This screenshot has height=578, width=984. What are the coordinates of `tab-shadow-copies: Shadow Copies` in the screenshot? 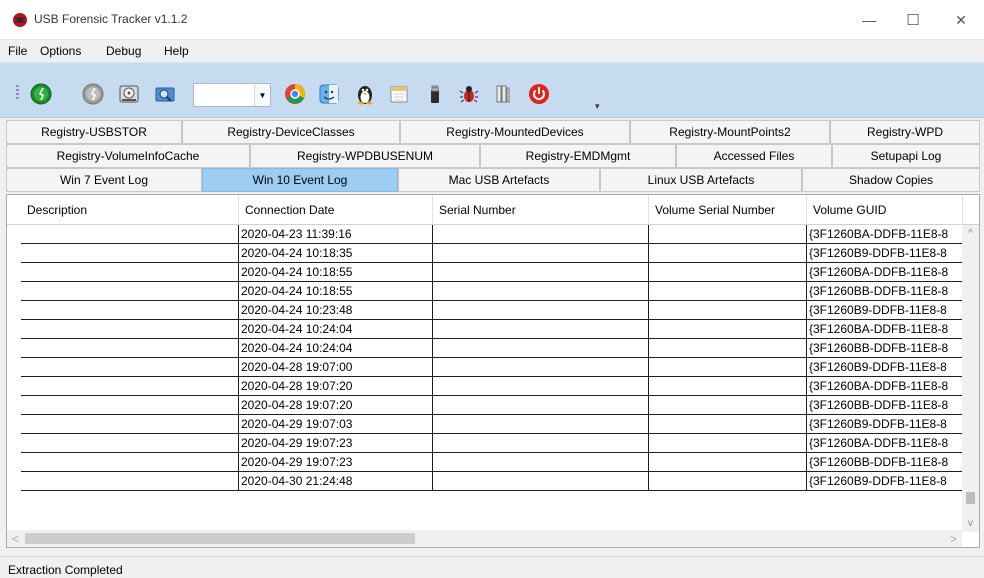 It's located at (891, 180).